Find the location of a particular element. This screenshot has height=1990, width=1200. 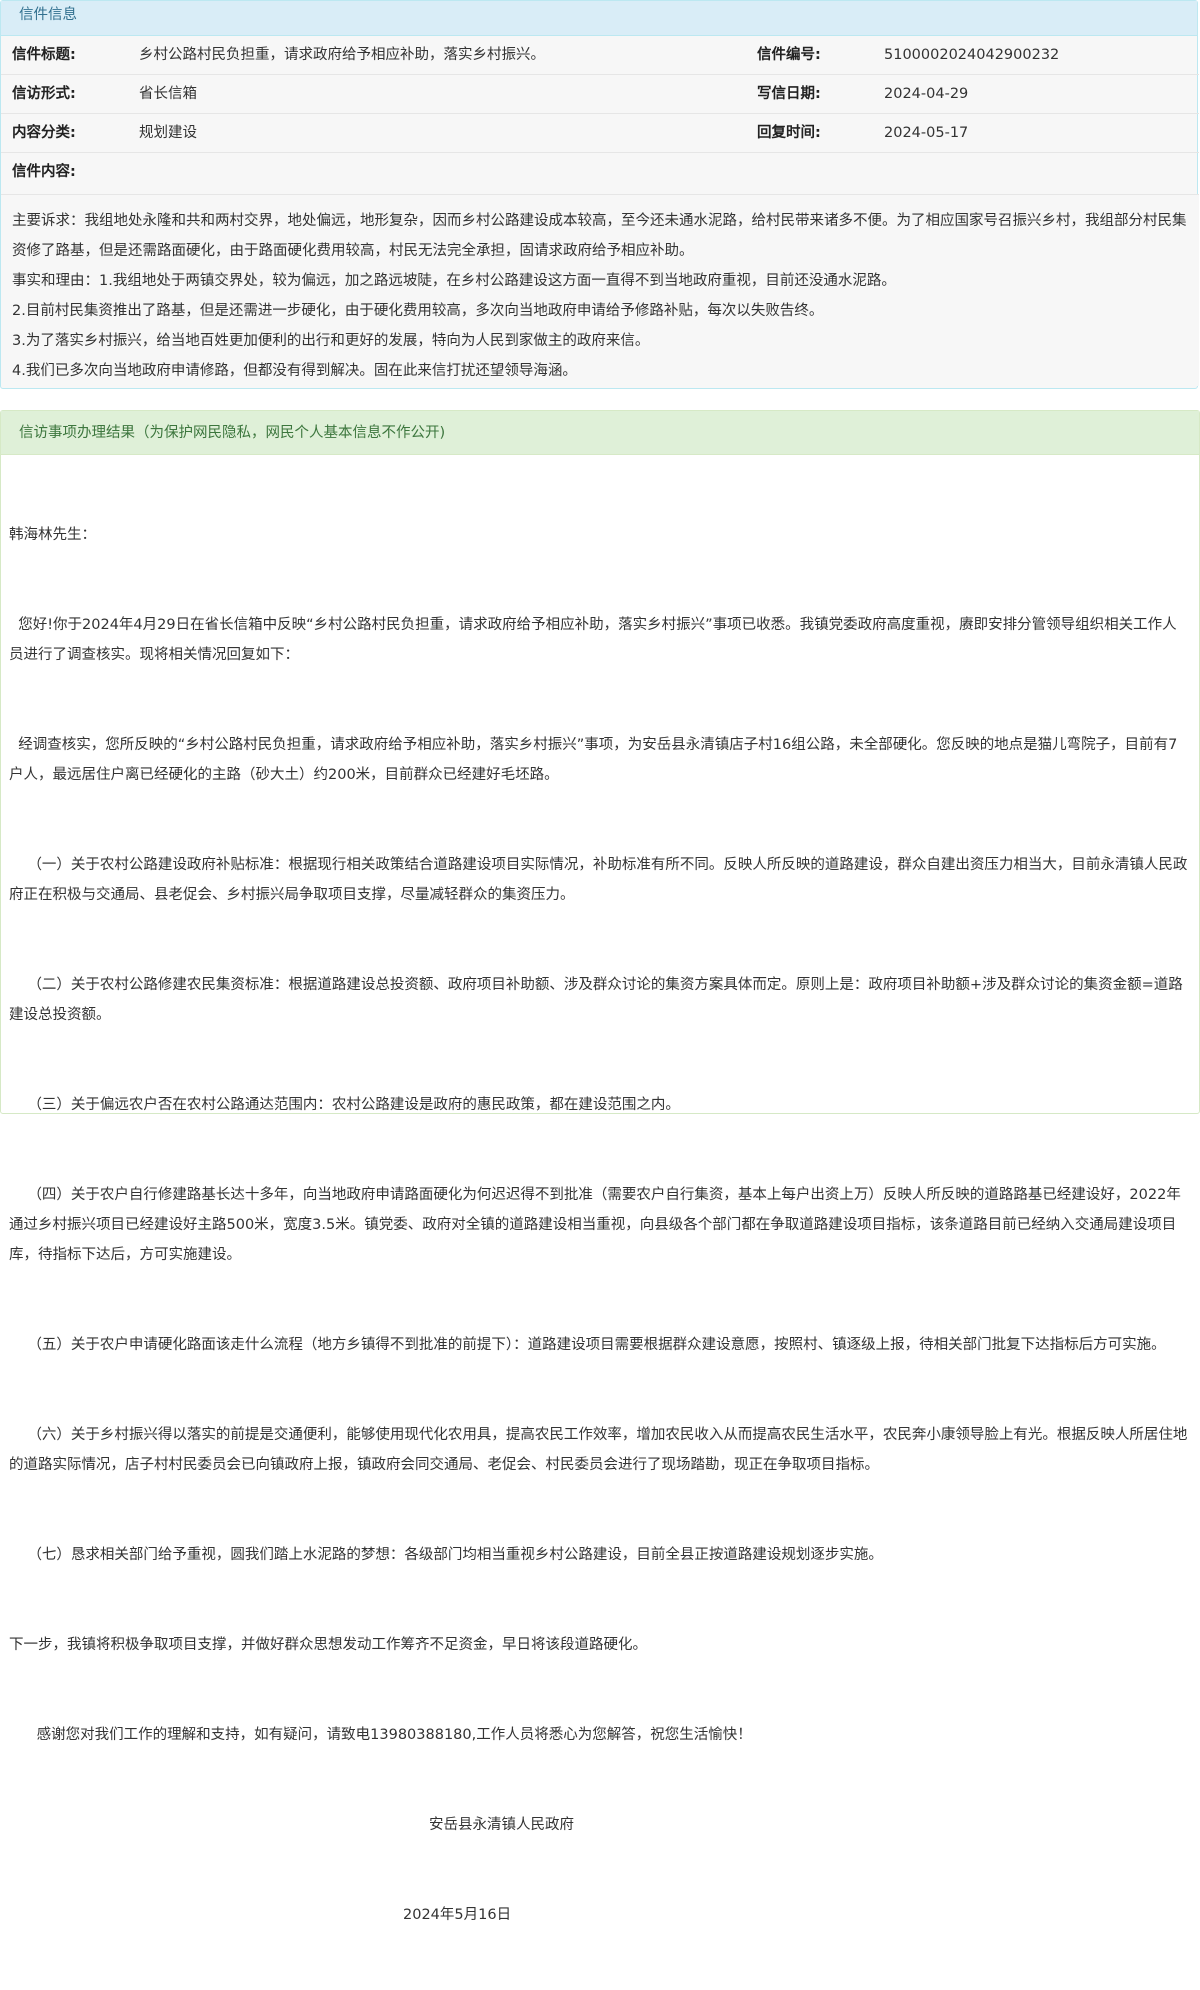

signature: 安岳县永清镇人民政府 is located at coordinates (501, 1825).